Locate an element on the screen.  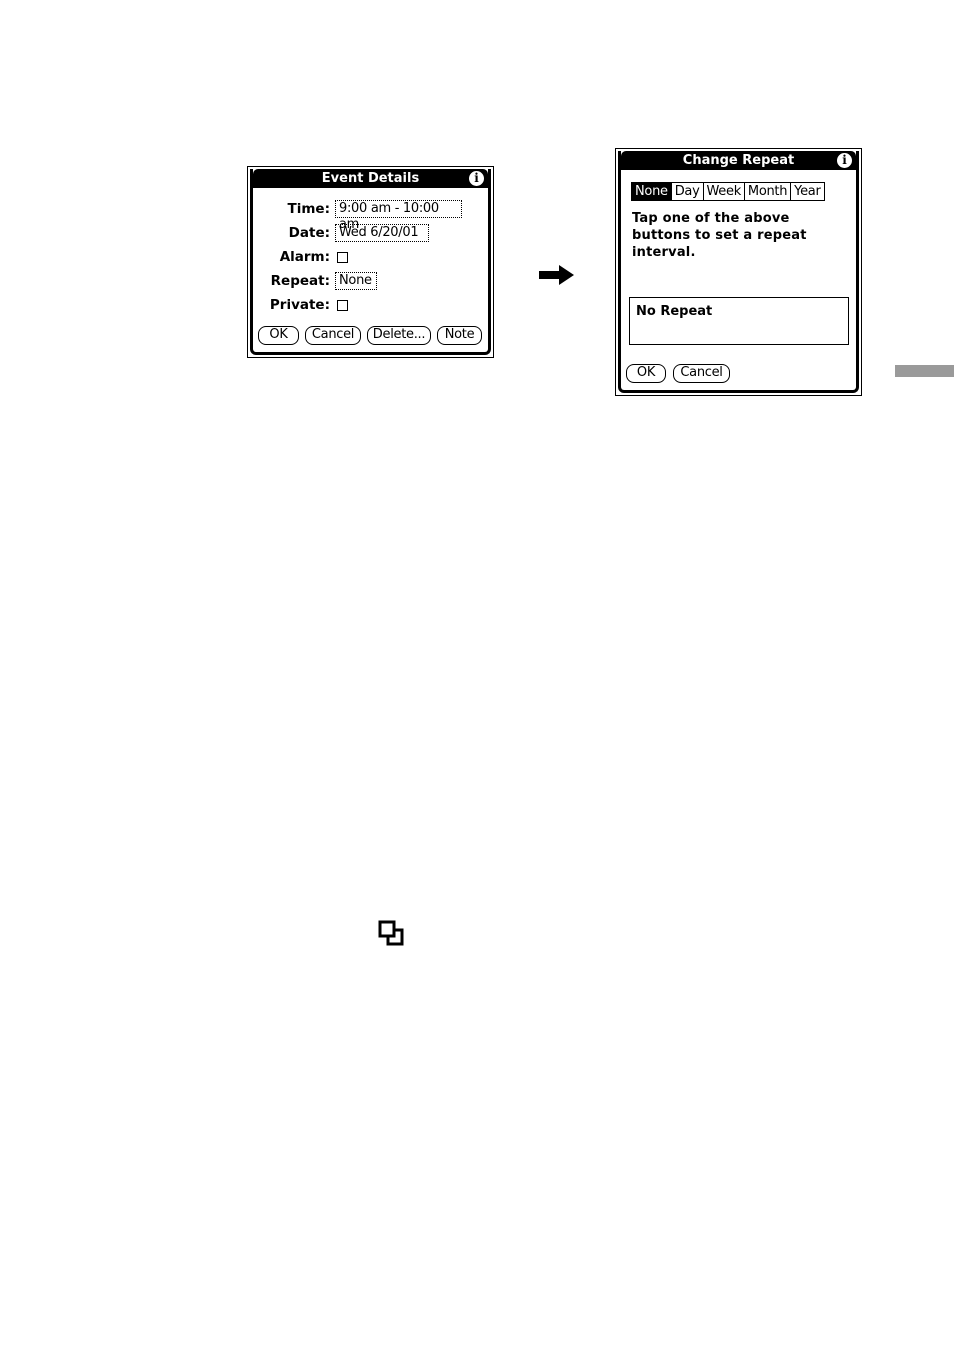
page-tab-marker is located at coordinates (924, 371).